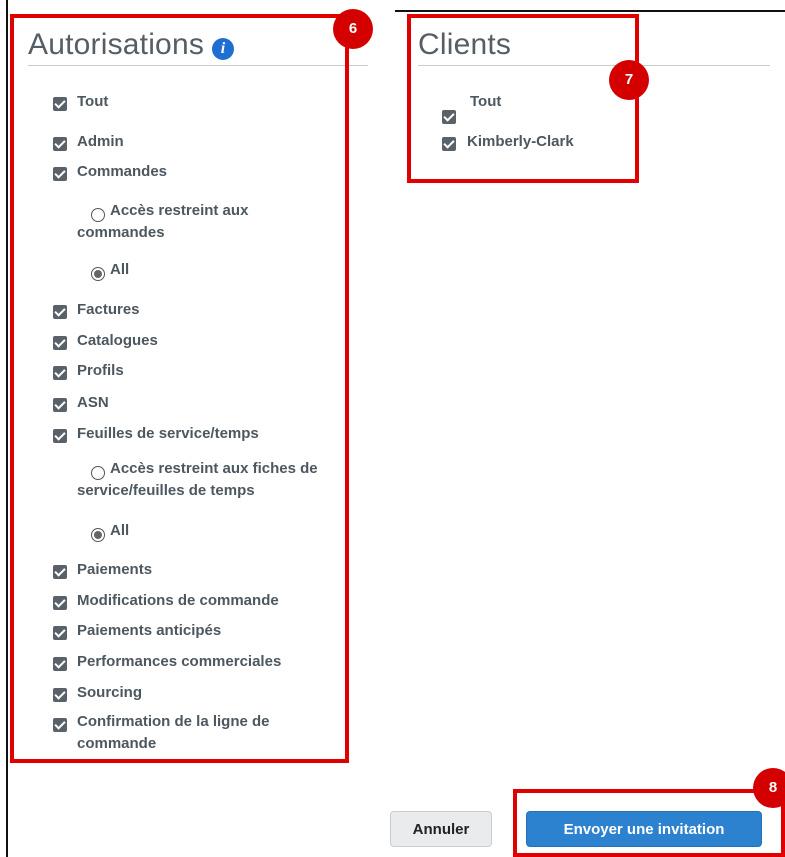 This screenshot has height=857, width=785. What do you see at coordinates (629, 80) in the screenshot?
I see `callout-badge-7: 7` at bounding box center [629, 80].